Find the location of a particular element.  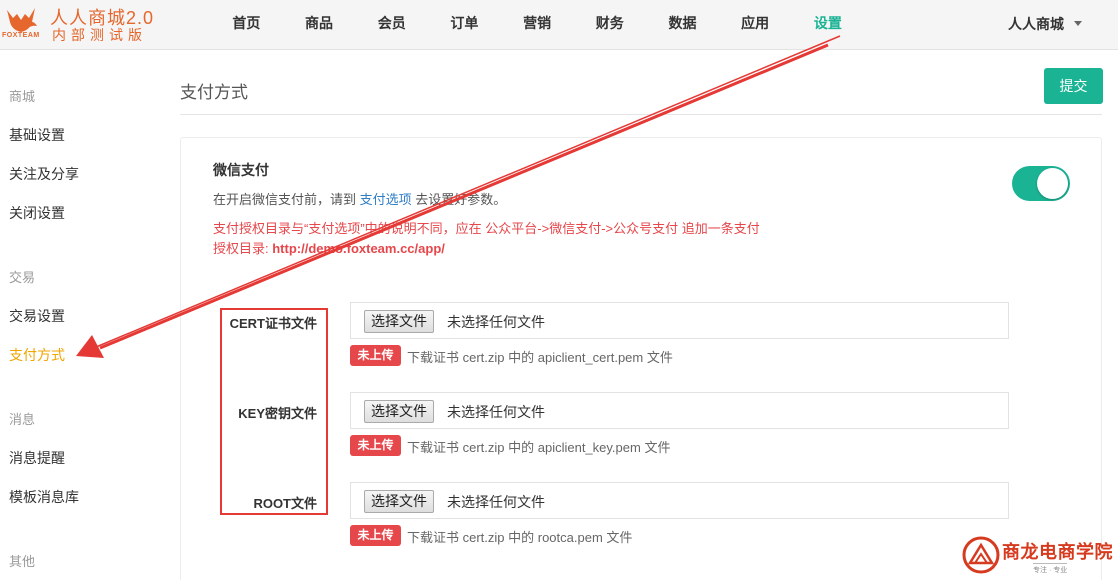

root-status-badge: 未上传 is located at coordinates (375, 535).